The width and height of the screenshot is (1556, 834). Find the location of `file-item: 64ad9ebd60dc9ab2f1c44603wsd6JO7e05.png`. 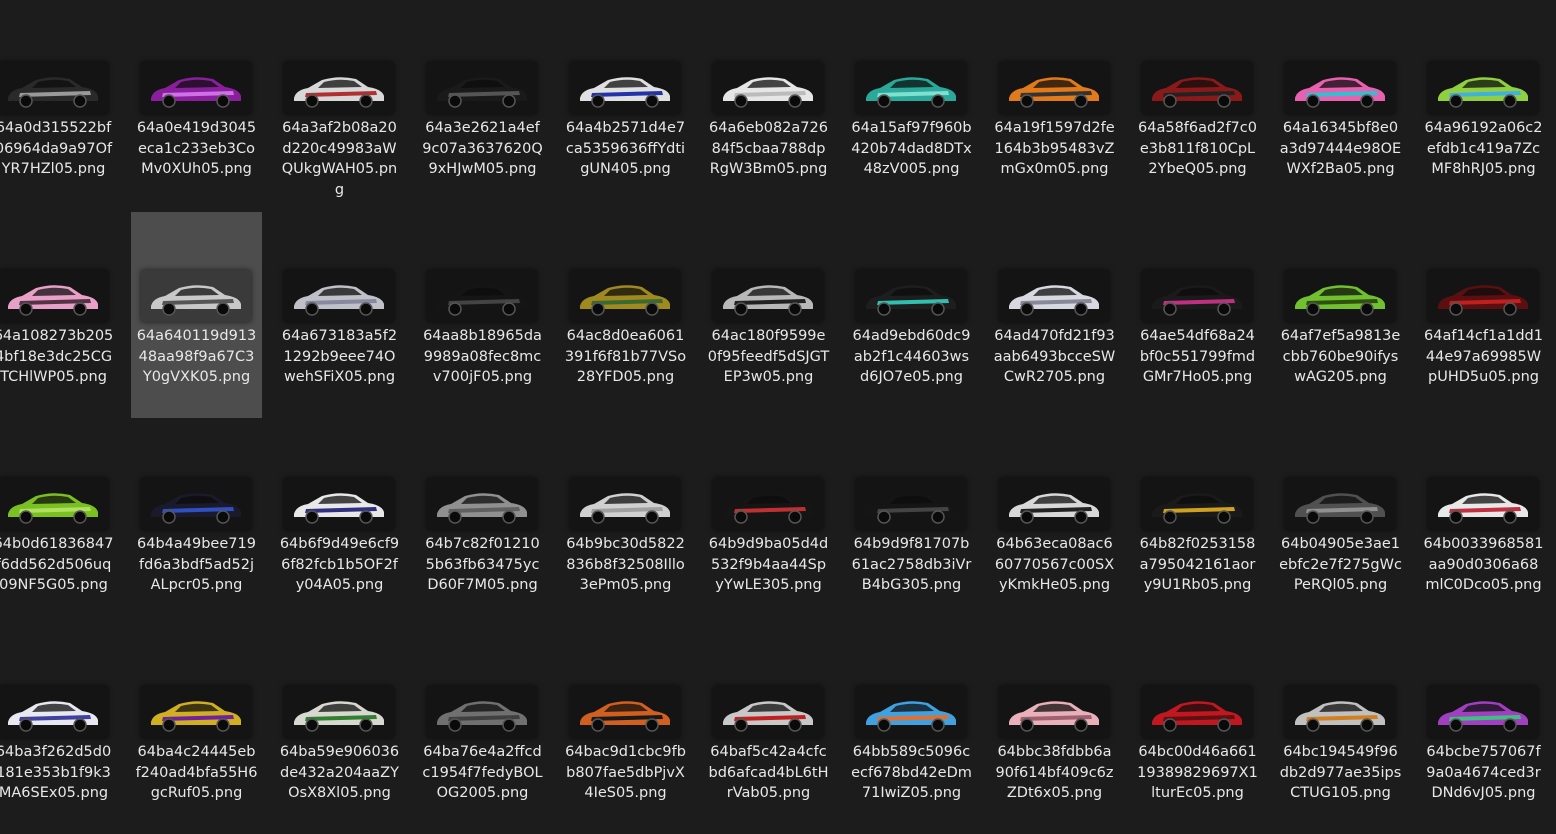

file-item: 64ad9ebd60dc9ab2f1c44603wsd6JO7e05.png is located at coordinates (911, 315).